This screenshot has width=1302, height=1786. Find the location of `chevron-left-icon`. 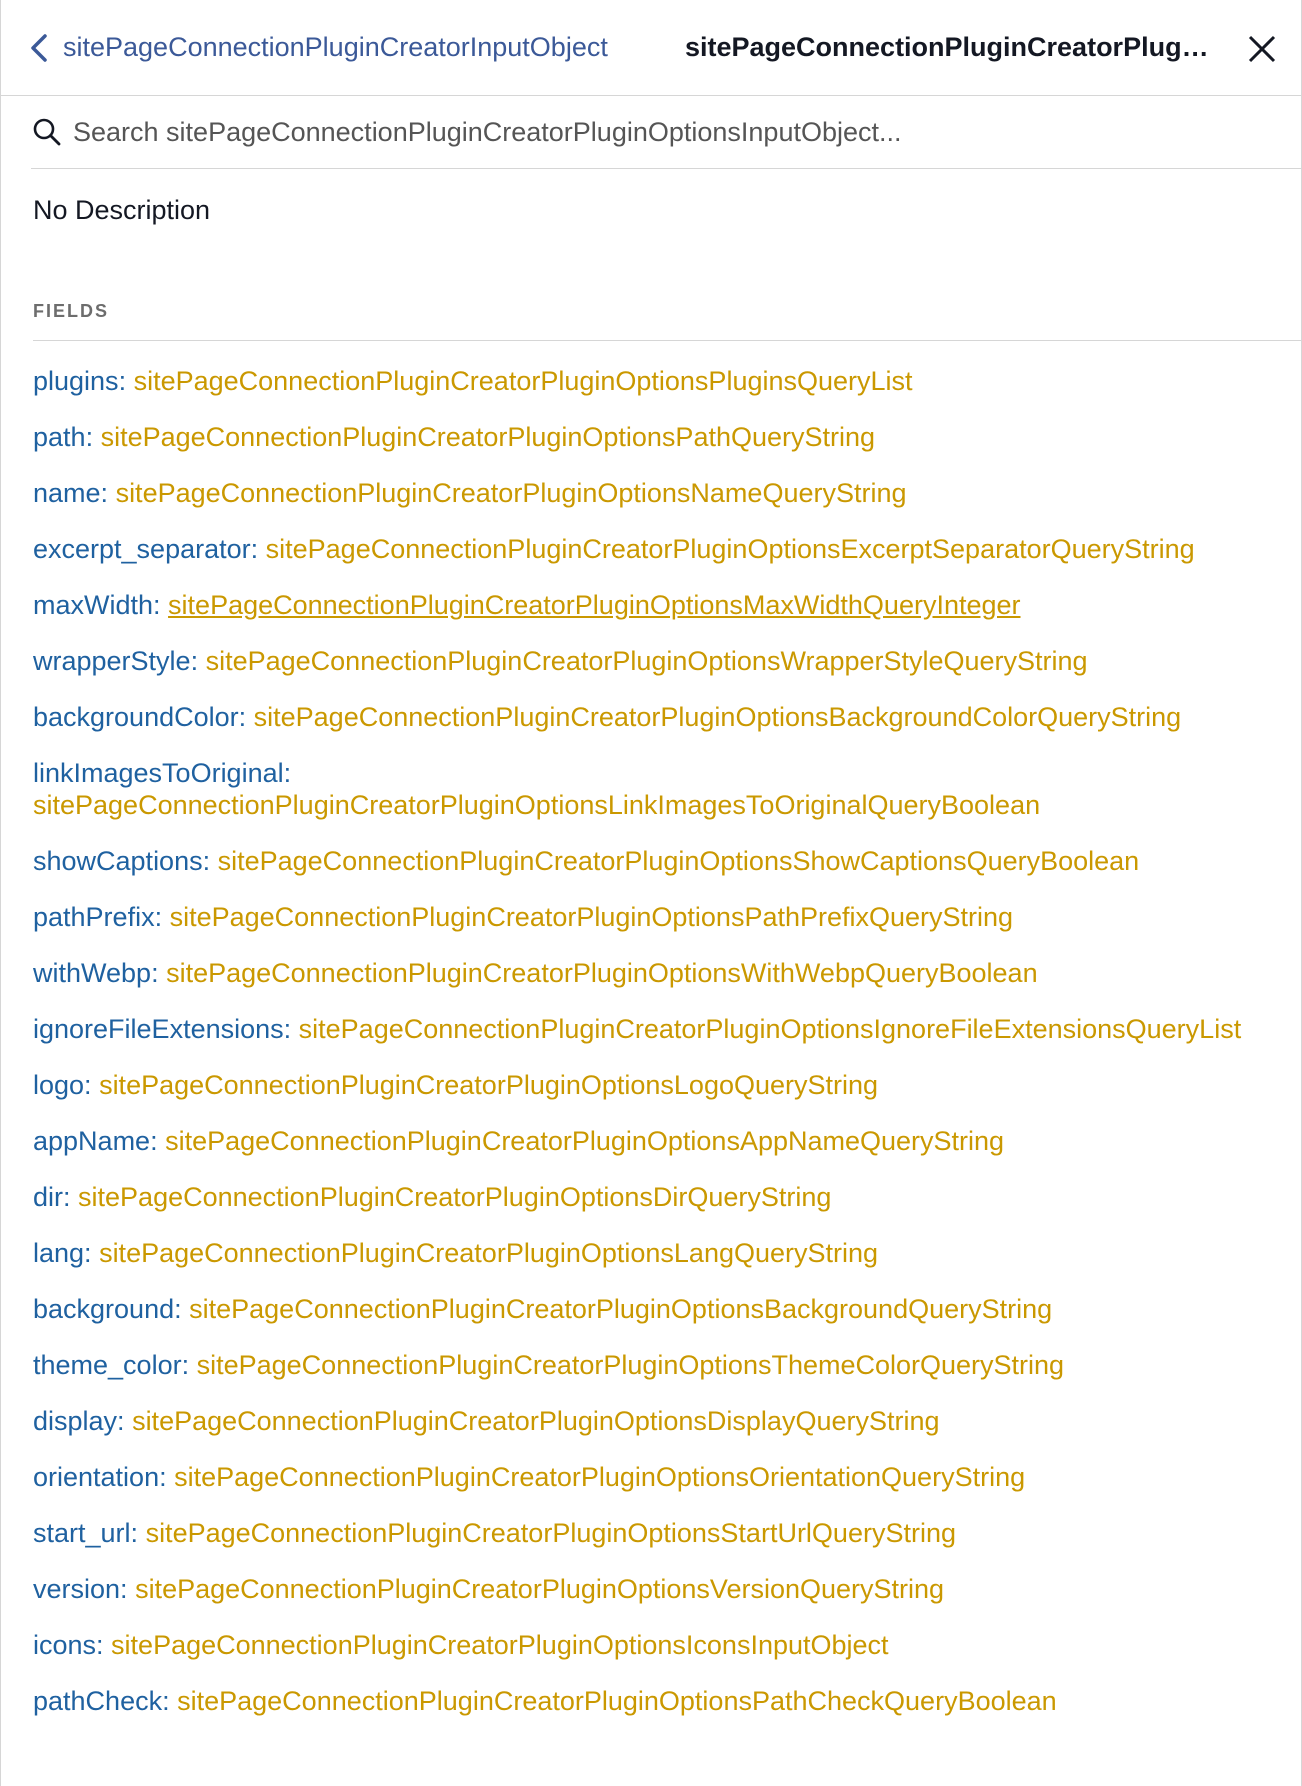

chevron-left-icon is located at coordinates (39, 47).